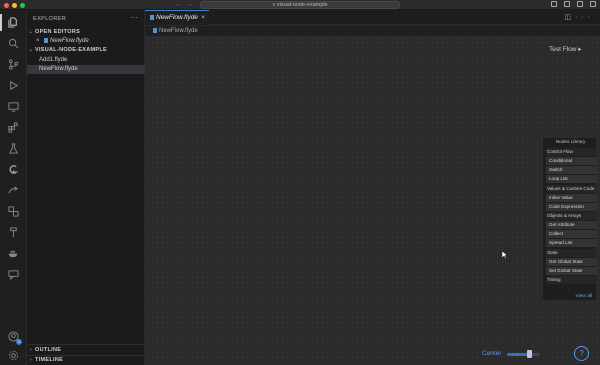 Image resolution: width=600 pixels, height=365 pixels. Describe the element at coordinates (567, 4) in the screenshot. I see `toggle-panel-icon` at that location.